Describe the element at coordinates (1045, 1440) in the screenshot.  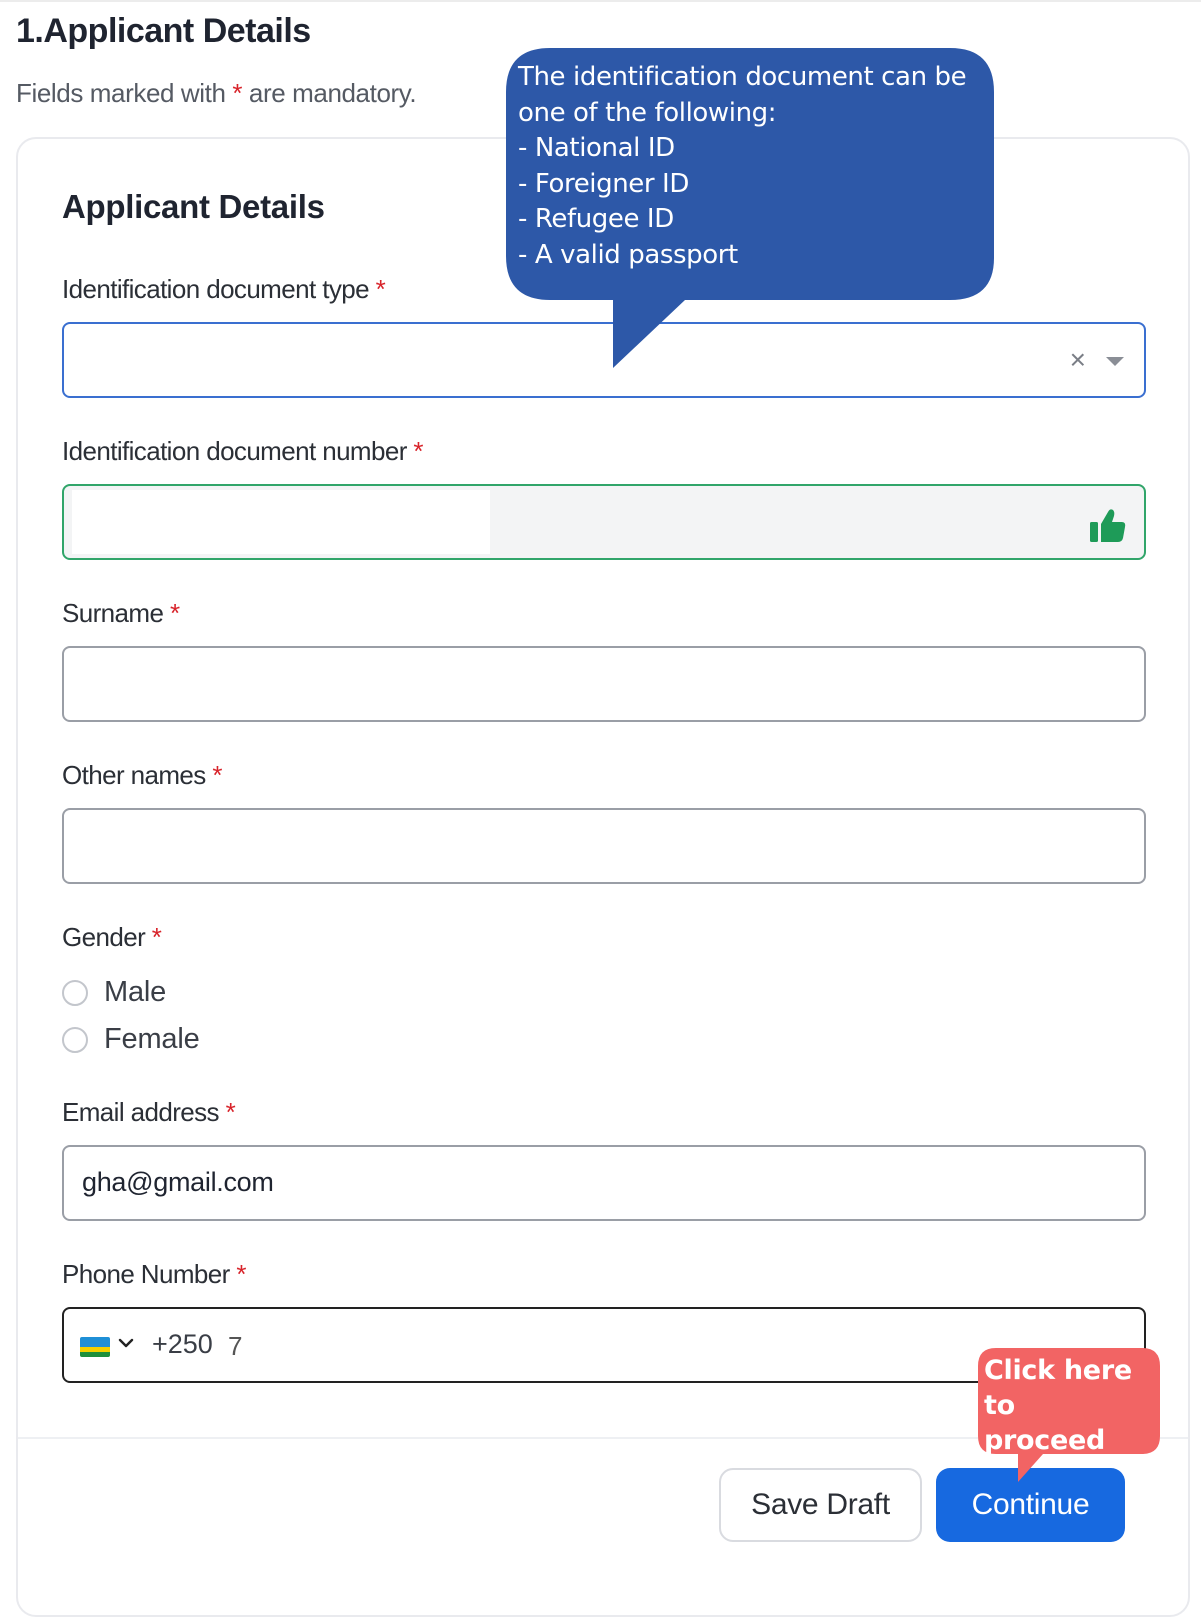
I see `tooltip-line: proceed` at that location.